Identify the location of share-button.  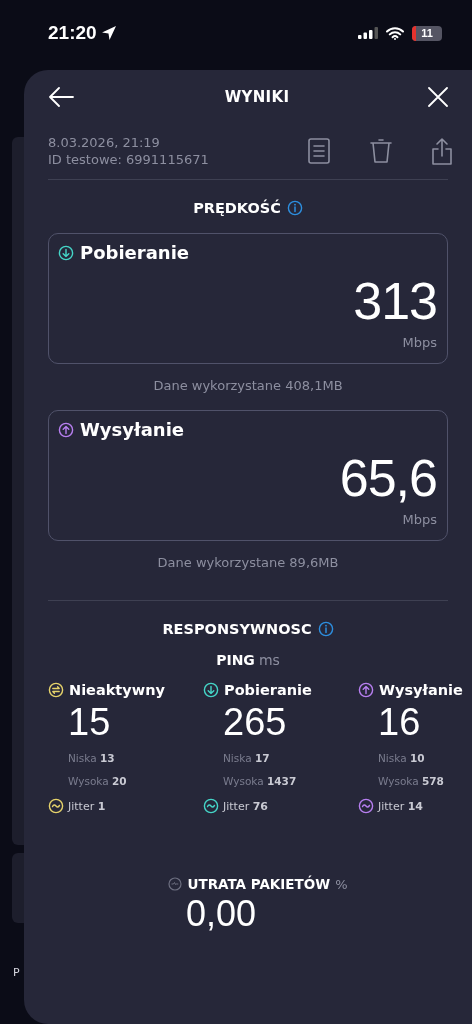
(442, 151).